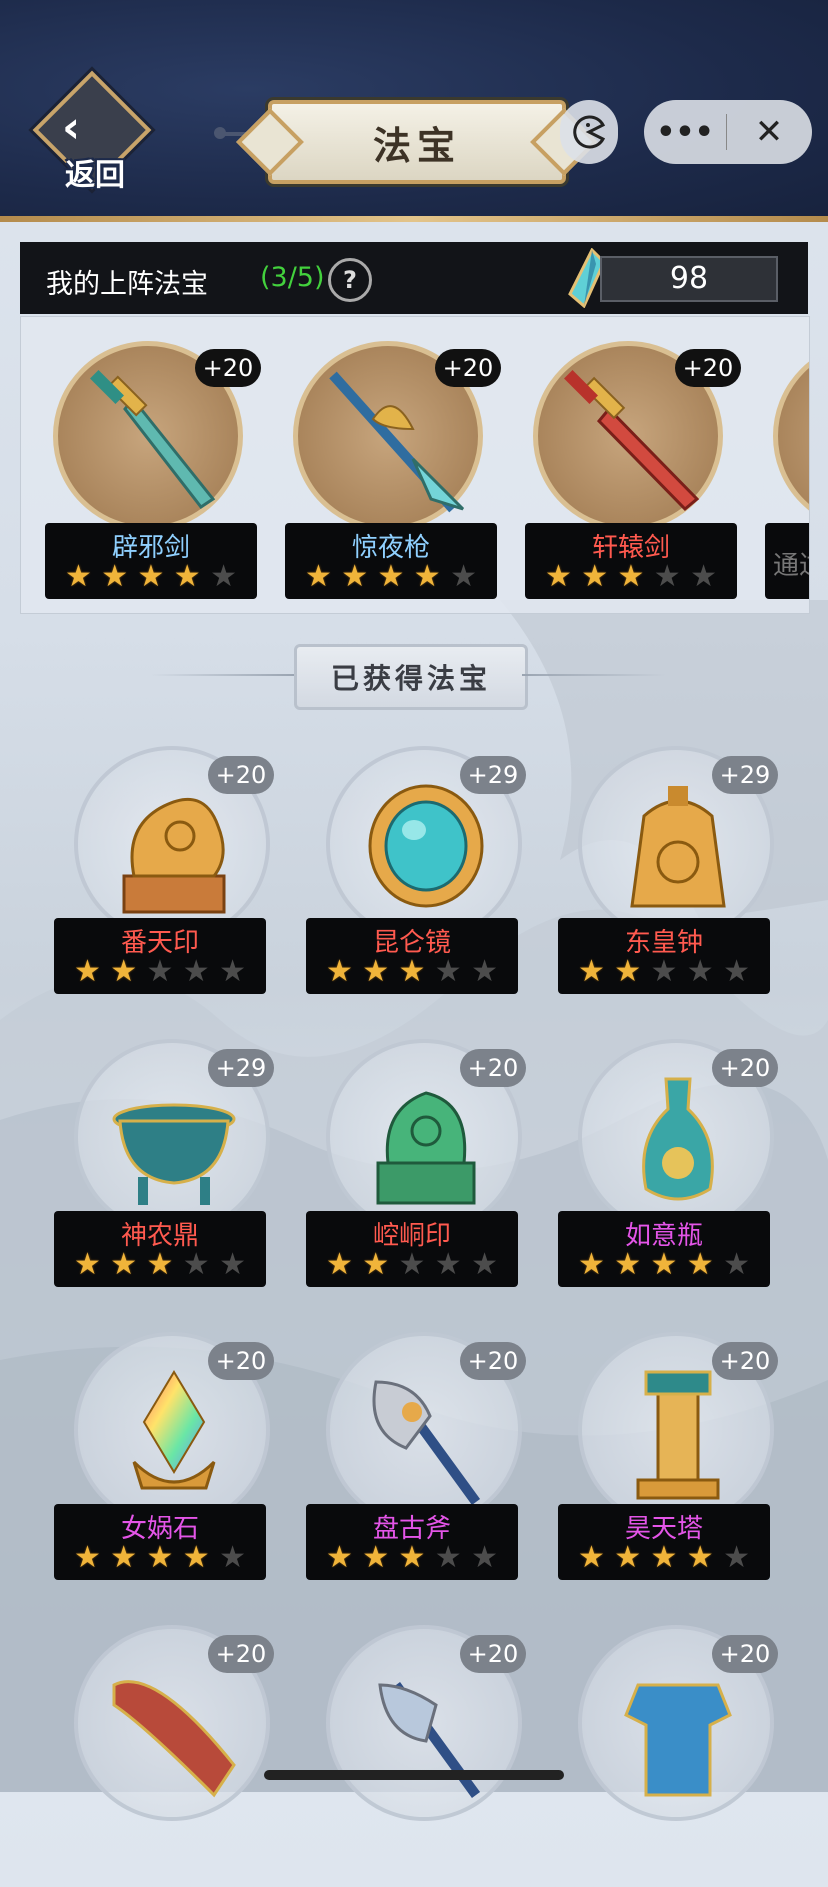  I want to click on home-indicator, so click(414, 1775).